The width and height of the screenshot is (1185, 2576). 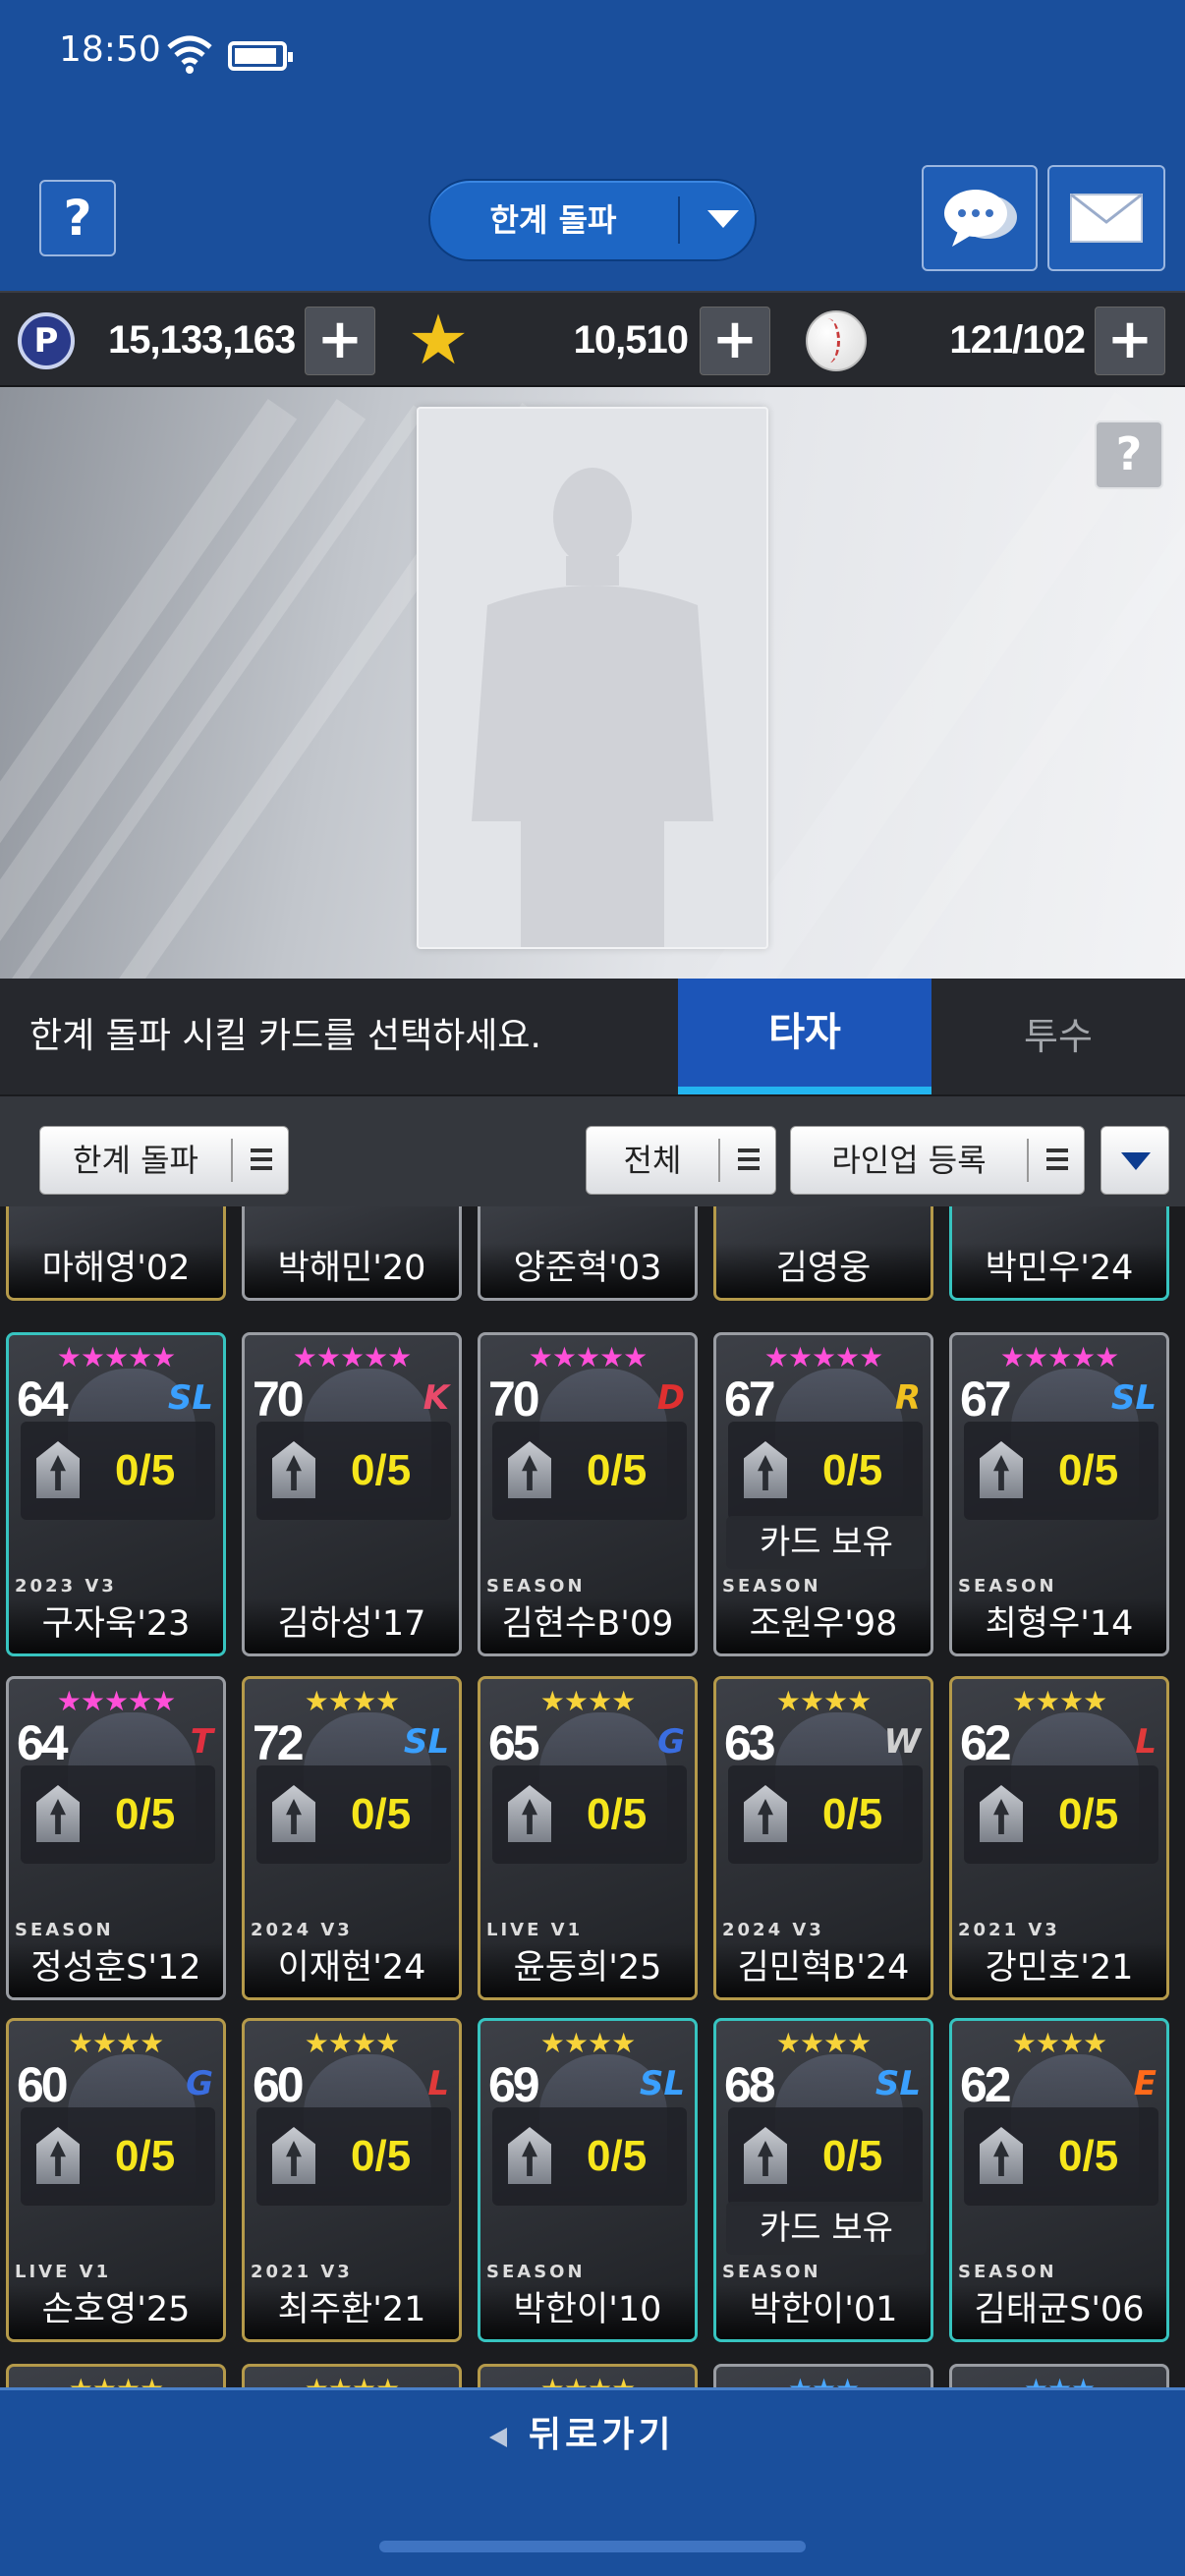 I want to click on limit-break-filter: 한계 돌파, so click(x=164, y=1160).